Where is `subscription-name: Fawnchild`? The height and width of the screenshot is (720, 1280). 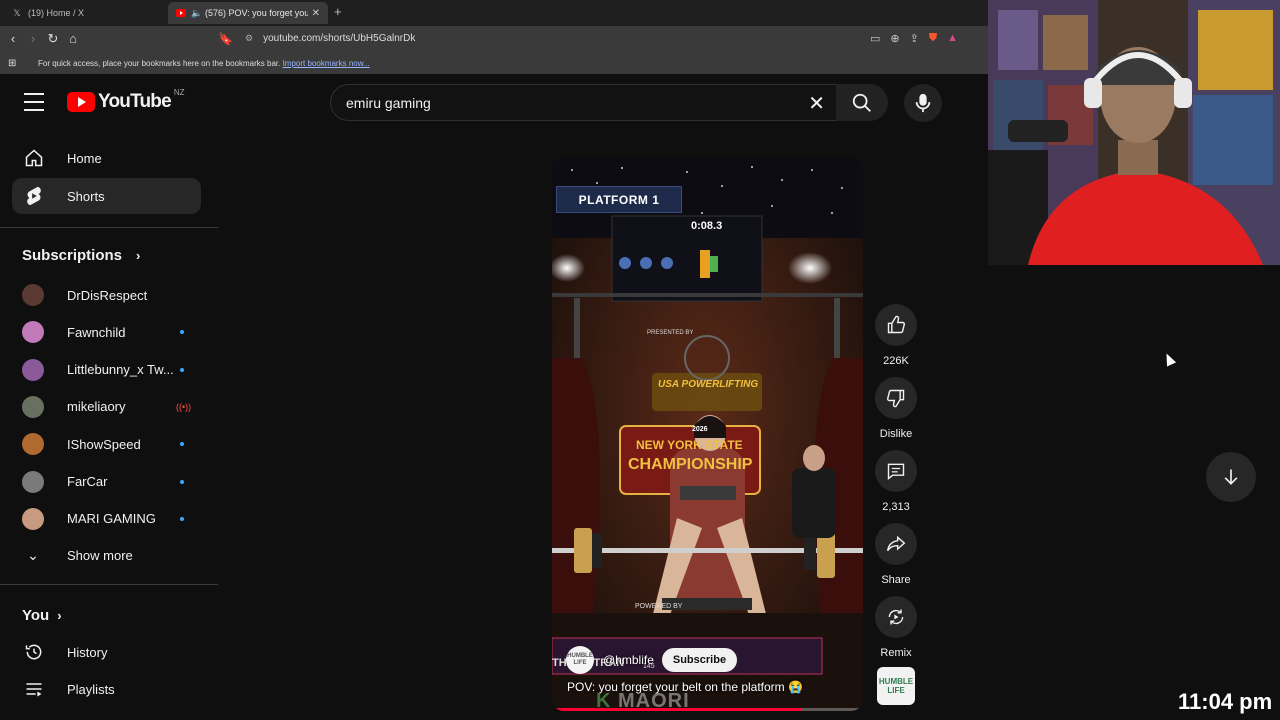
subscription-name: Fawnchild is located at coordinates (96, 332).